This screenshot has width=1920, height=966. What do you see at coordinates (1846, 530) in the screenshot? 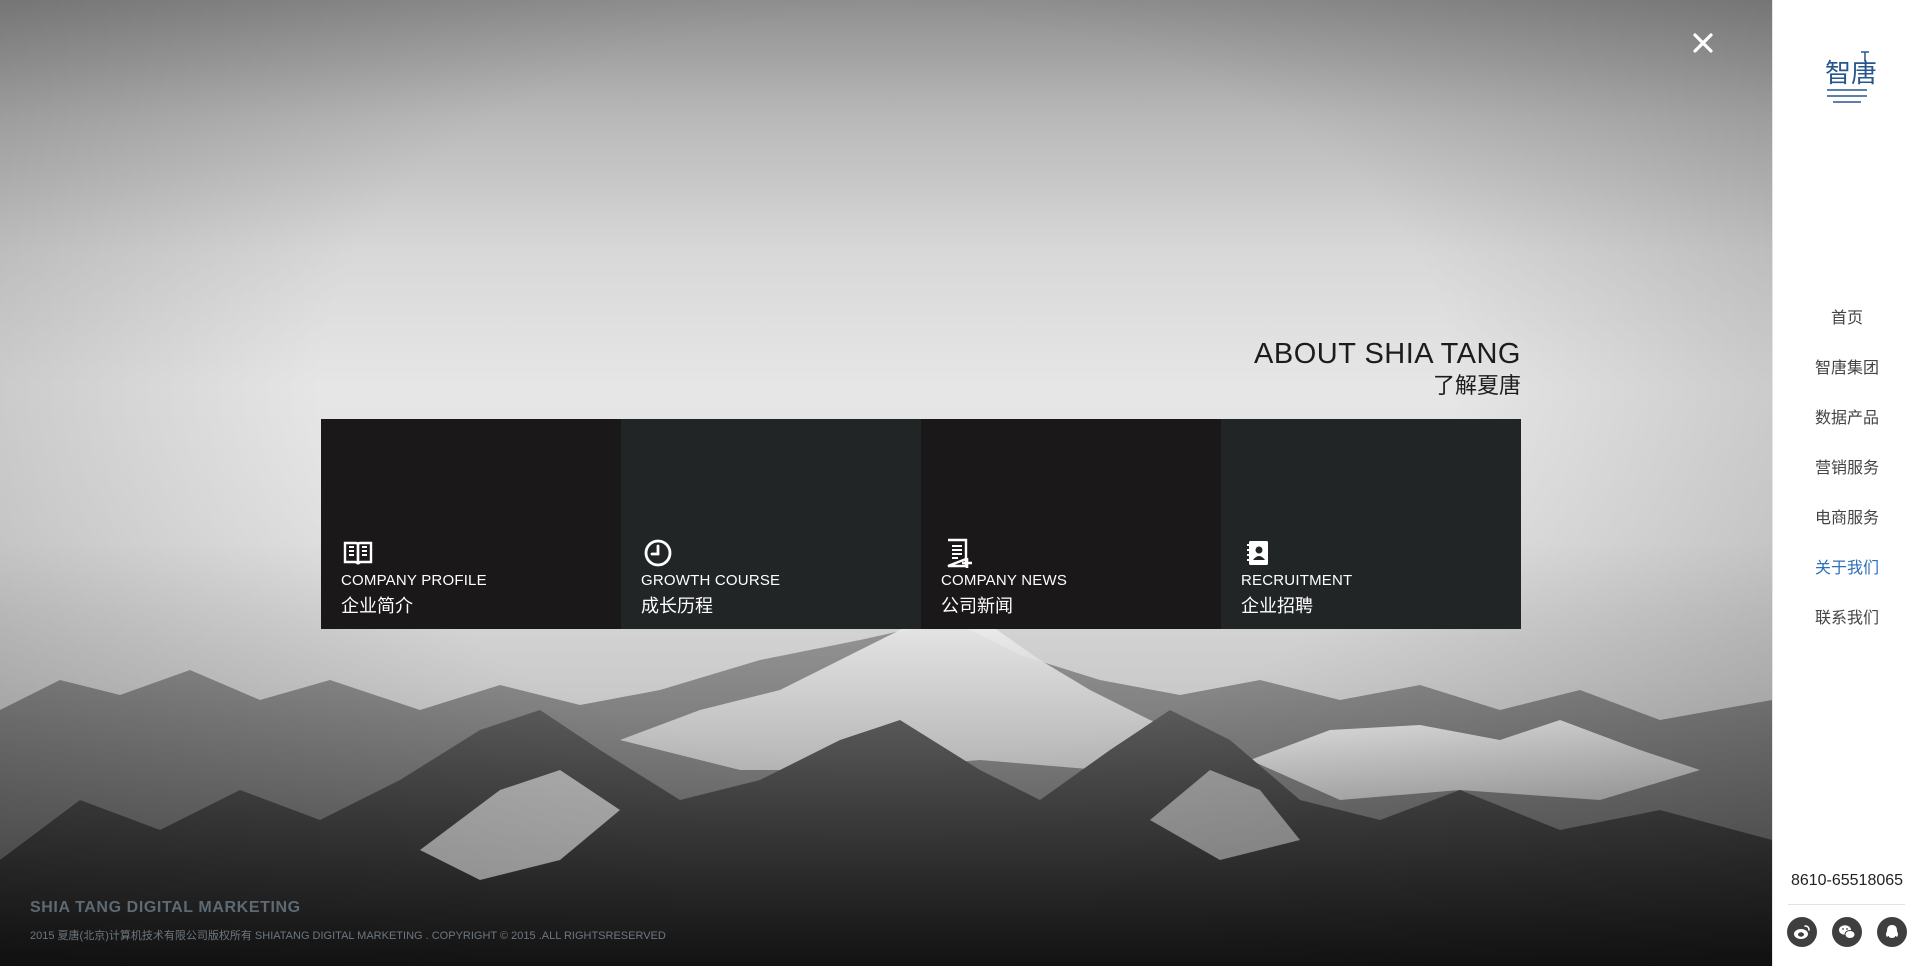
I see `nav-item-ecommerce: 电商服务` at bounding box center [1846, 530].